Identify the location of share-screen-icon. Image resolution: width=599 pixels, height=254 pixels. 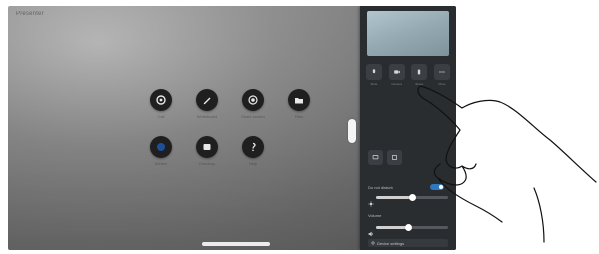
(253, 100).